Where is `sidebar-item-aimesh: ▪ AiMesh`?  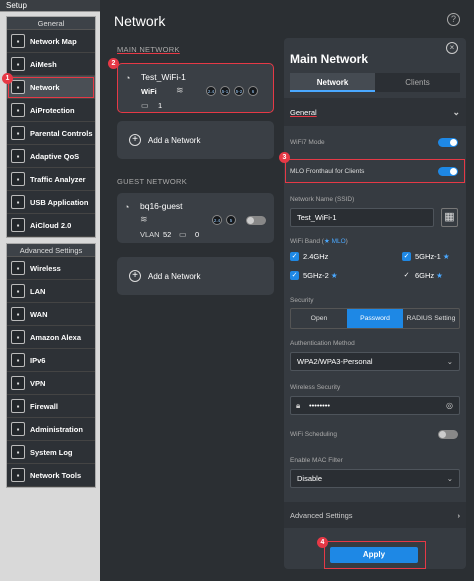
sidebar-item-aimesh: ▪ AiMesh is located at coordinates (51, 64).